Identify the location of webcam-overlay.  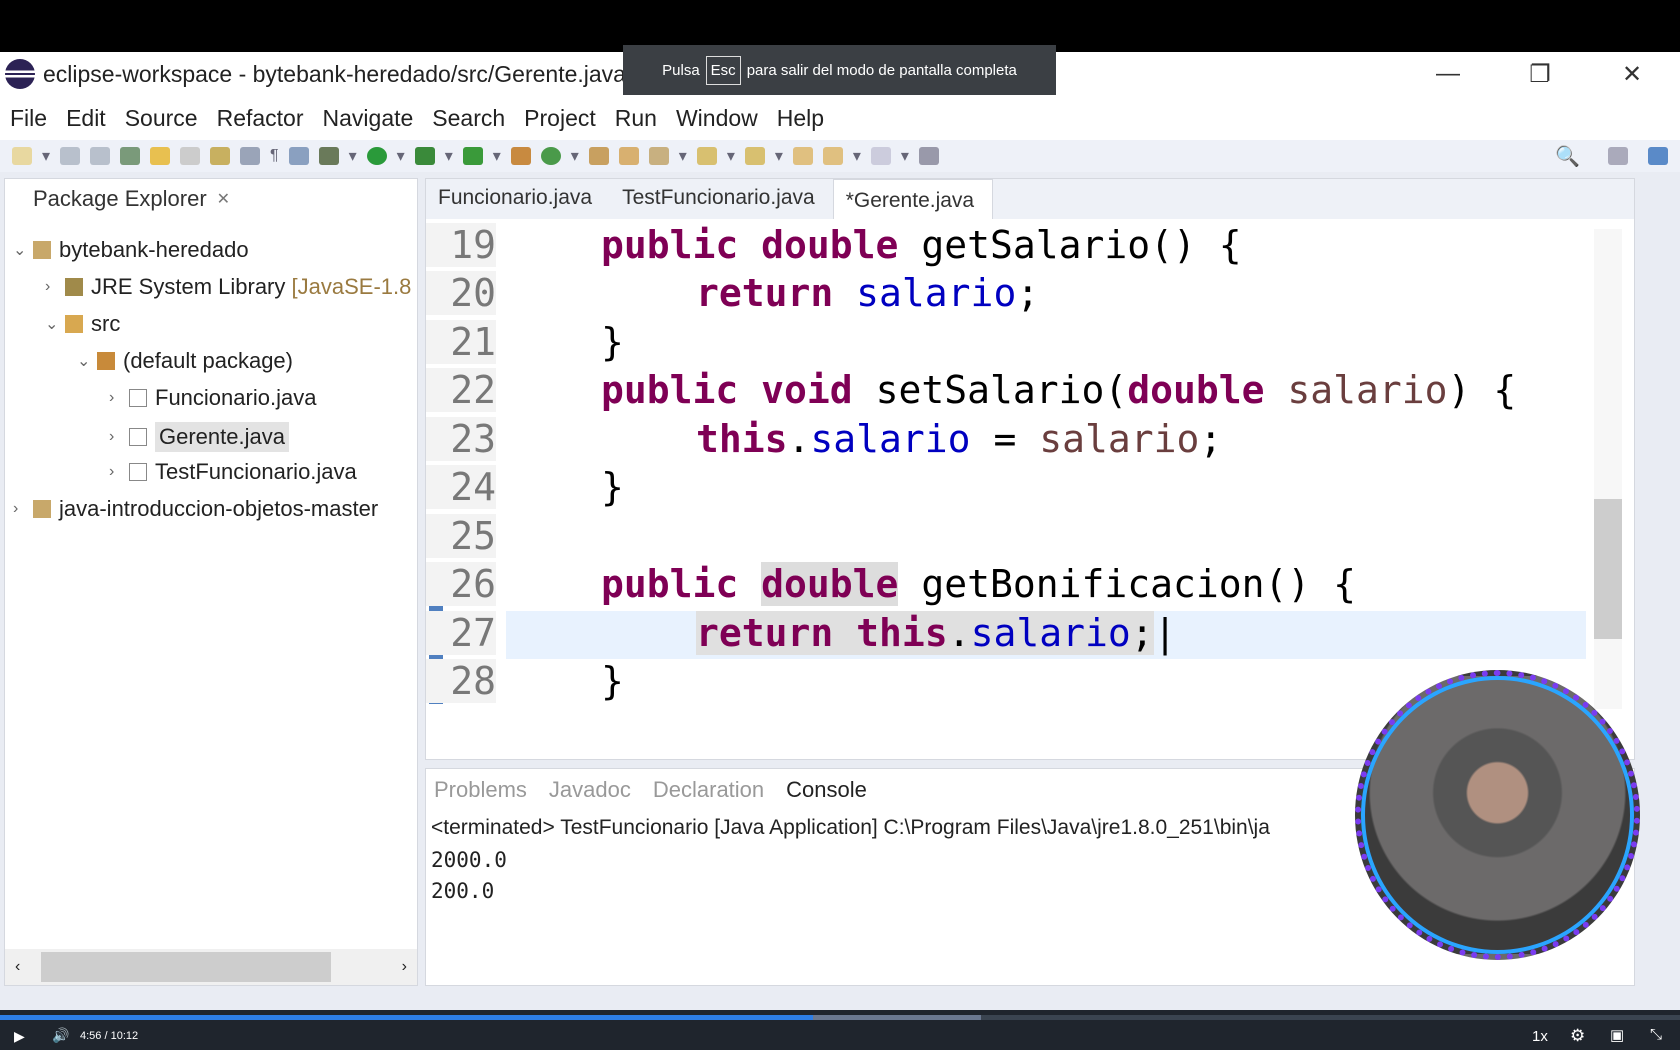
(1497, 815).